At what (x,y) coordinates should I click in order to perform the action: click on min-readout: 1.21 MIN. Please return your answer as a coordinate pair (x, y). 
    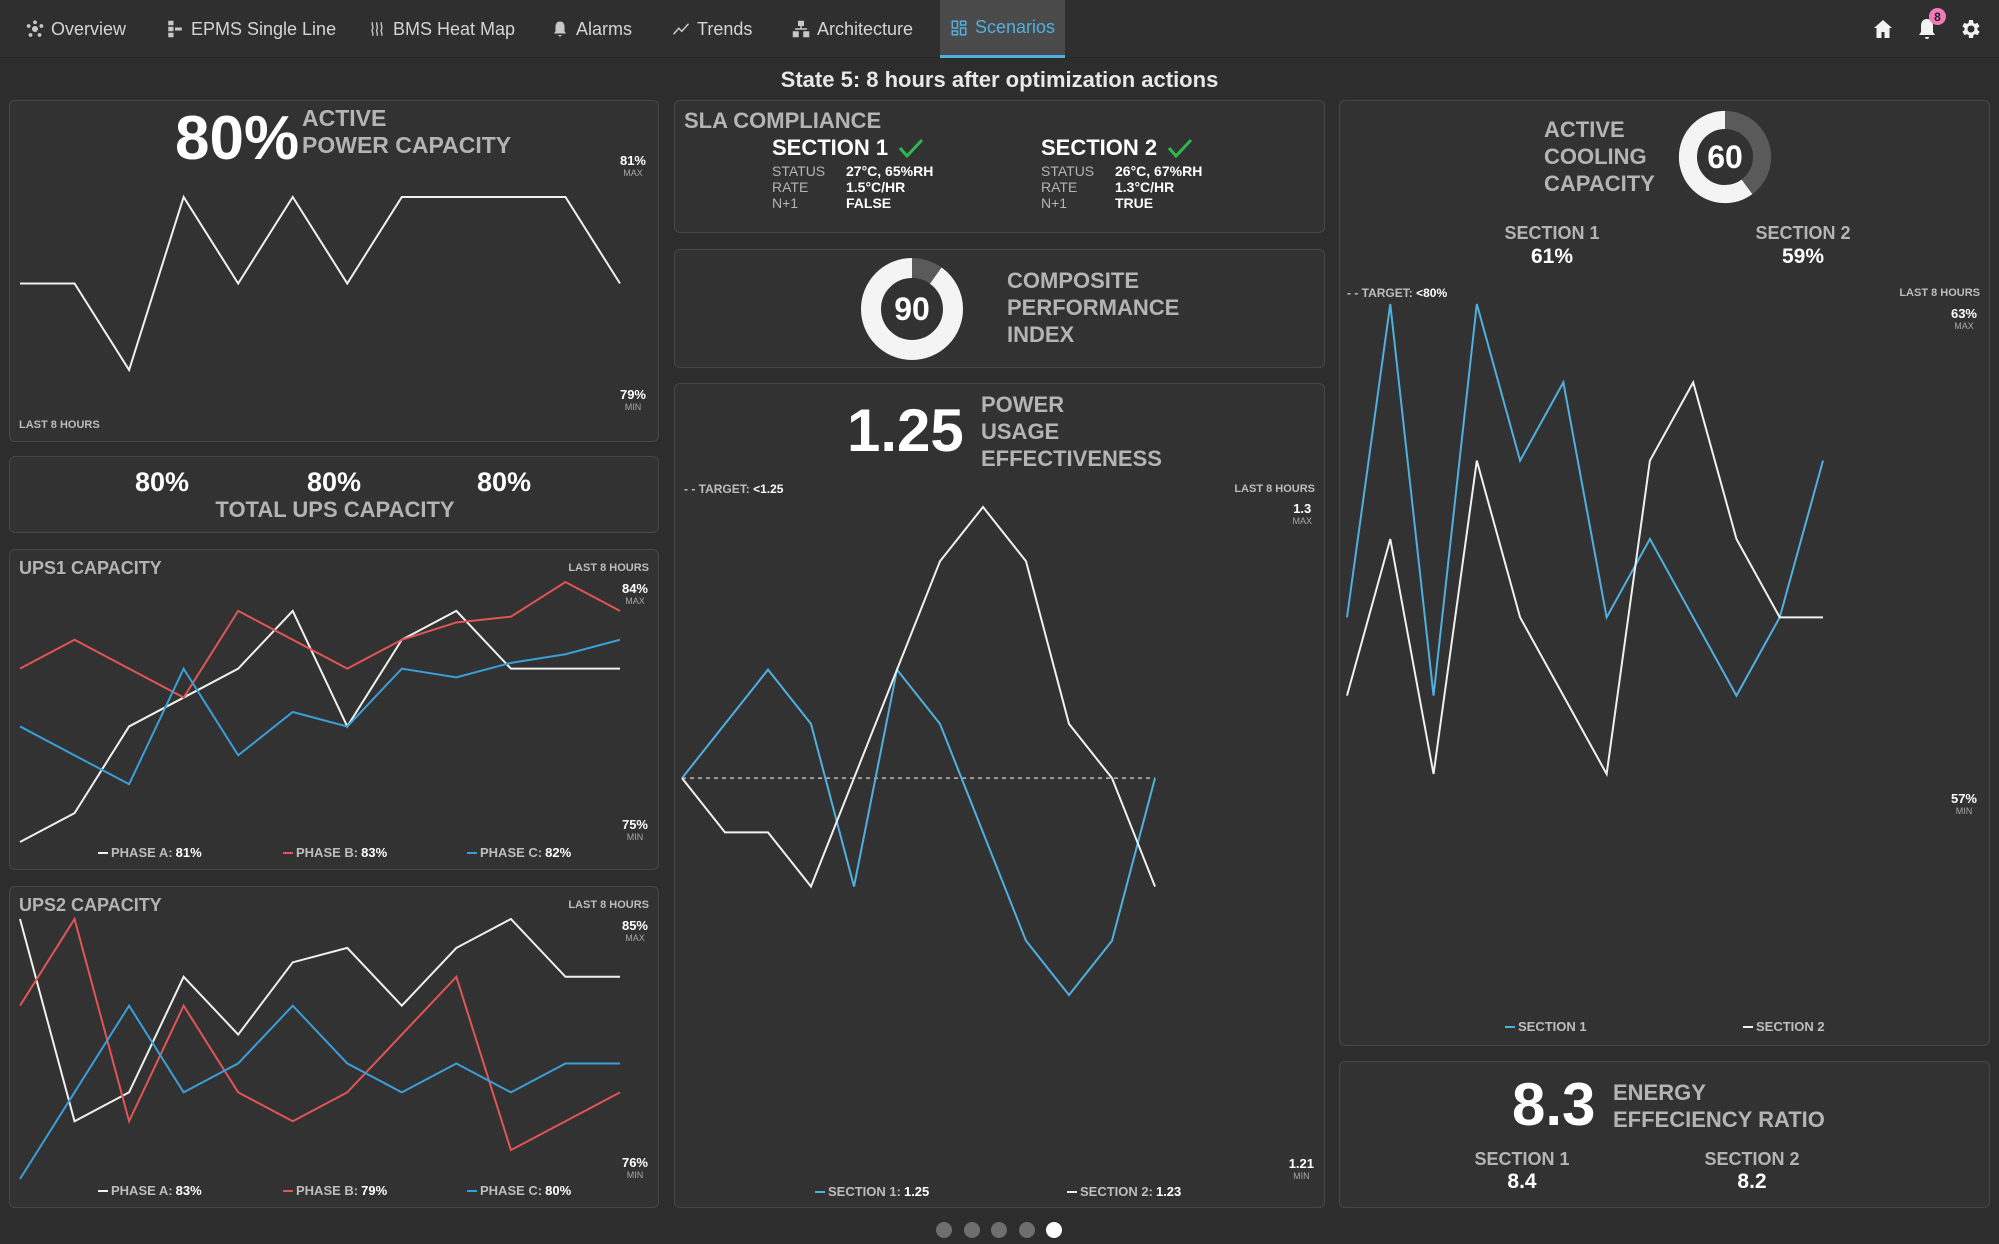
    Looking at the image, I should click on (1301, 1168).